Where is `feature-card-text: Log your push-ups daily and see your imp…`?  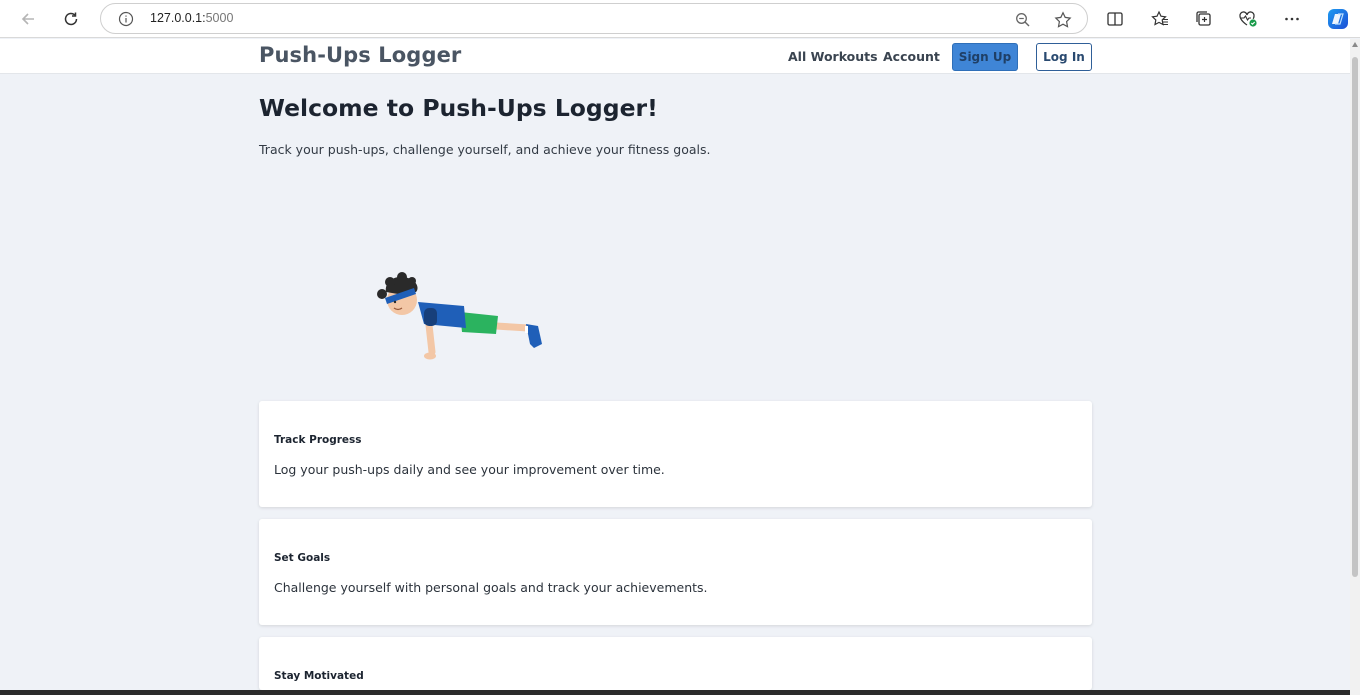
feature-card-text: Log your push-ups daily and see your imp… is located at coordinates (469, 469).